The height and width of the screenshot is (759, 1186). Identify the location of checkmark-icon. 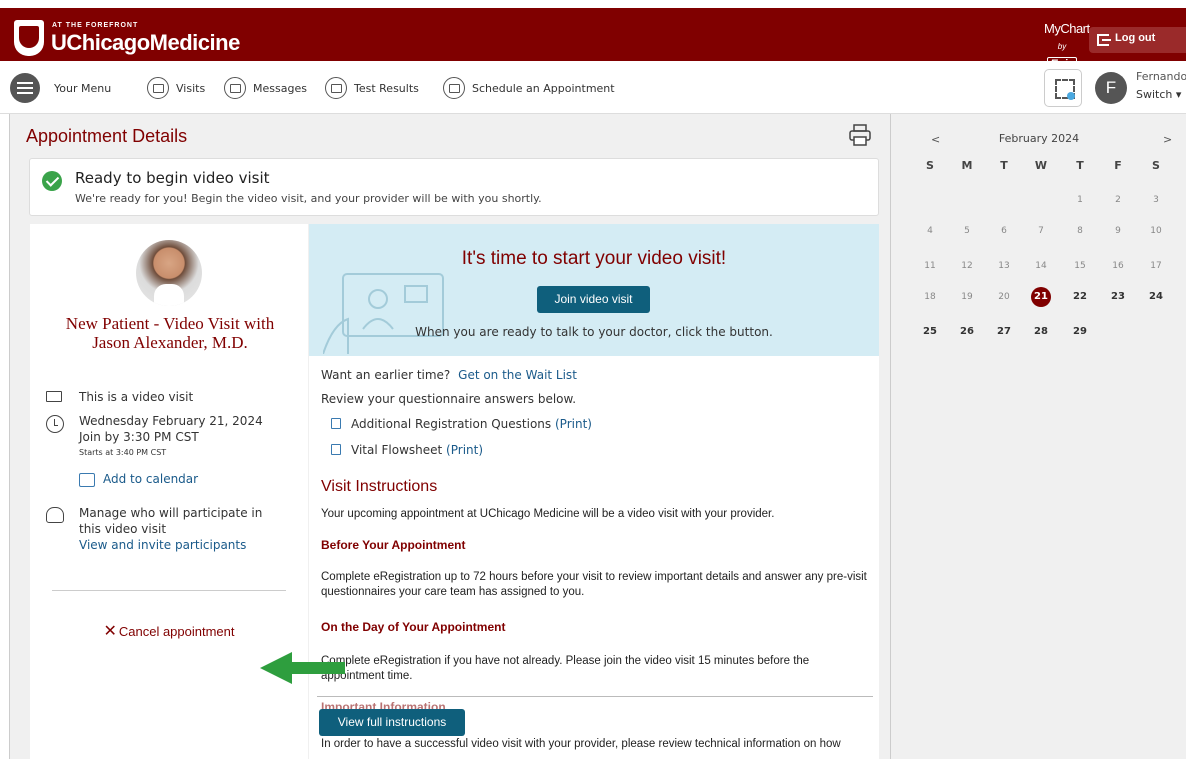
(52, 181).